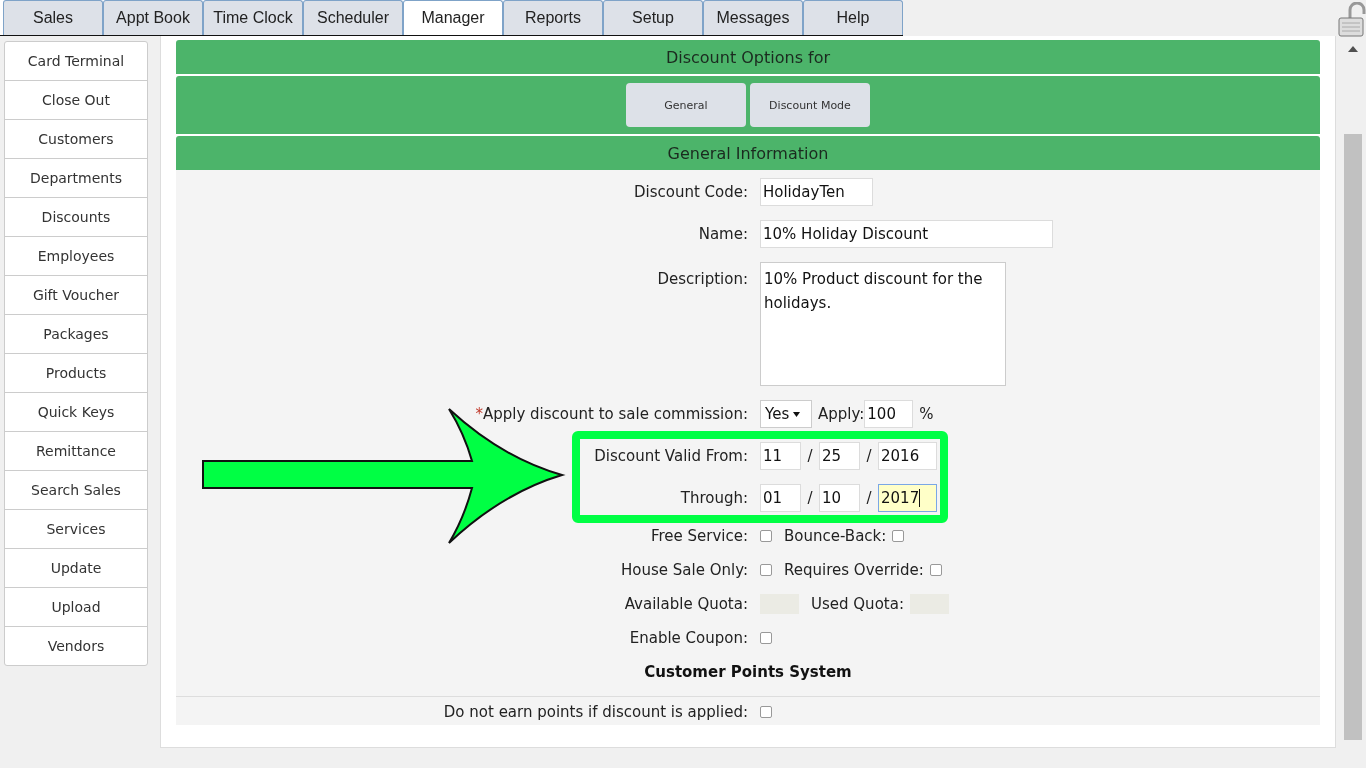 The image size is (1366, 768). I want to click on field-label: Discount Valid From:, so click(671, 456).